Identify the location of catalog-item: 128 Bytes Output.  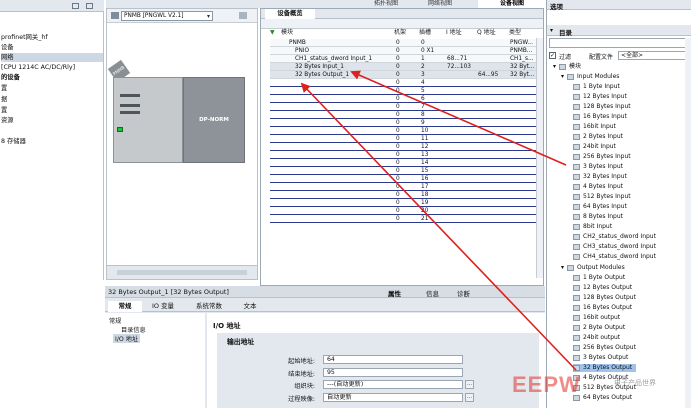
(604, 298).